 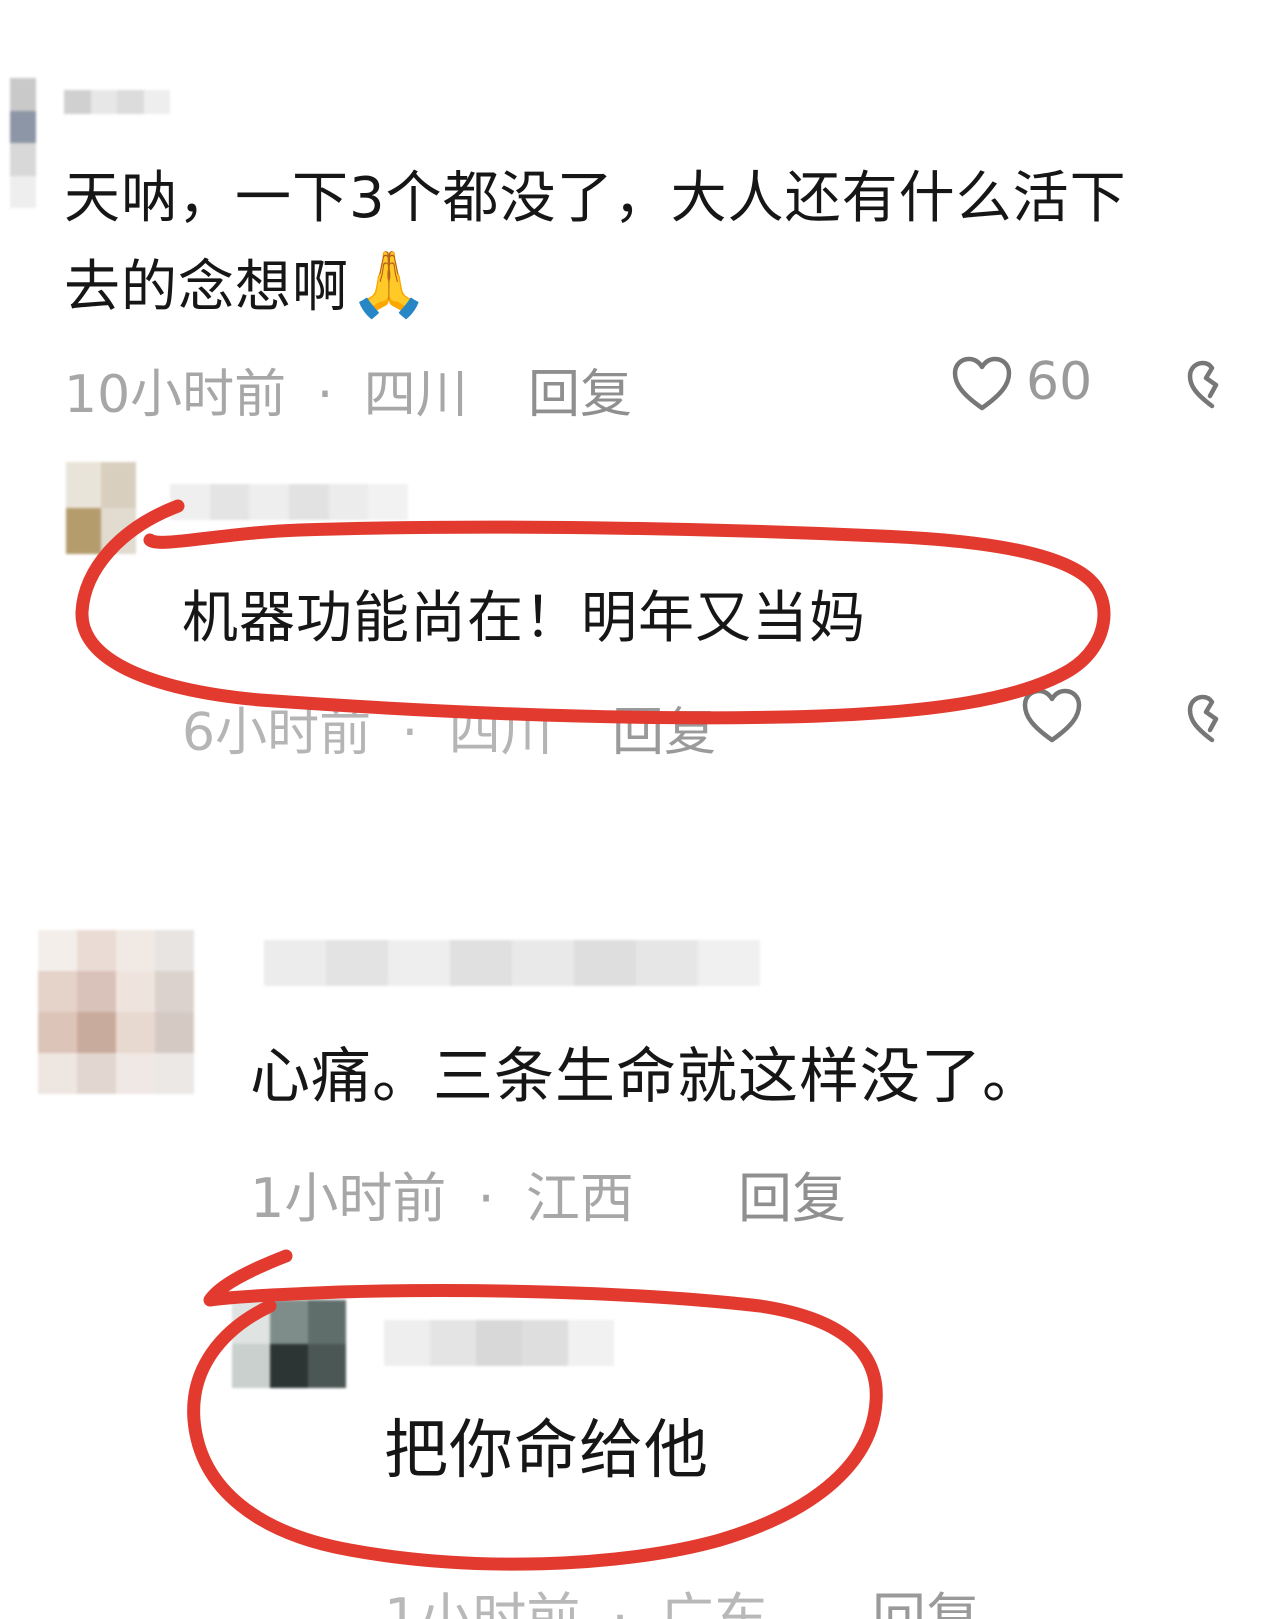 What do you see at coordinates (646, 1077) in the screenshot?
I see `comment-text: 心痛。三条生命就这样没了。` at bounding box center [646, 1077].